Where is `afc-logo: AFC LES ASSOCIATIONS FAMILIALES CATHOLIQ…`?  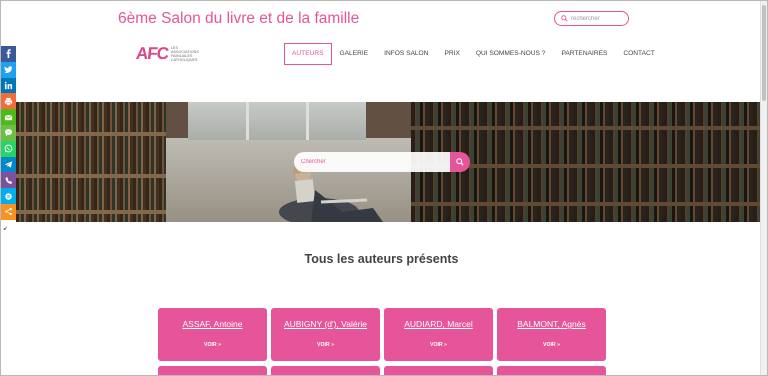
afc-logo: AFC LES ASSOCIATIONS FAMILIALES CATHOLIQ… is located at coordinates (167, 54).